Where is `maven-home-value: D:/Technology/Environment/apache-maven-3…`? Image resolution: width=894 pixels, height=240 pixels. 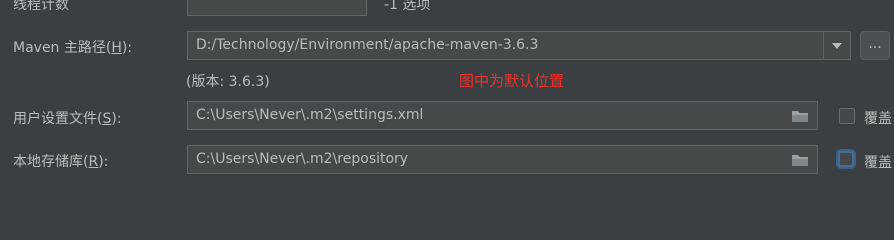
maven-home-value: D:/Technology/Environment/apache-maven-3… is located at coordinates (367, 45).